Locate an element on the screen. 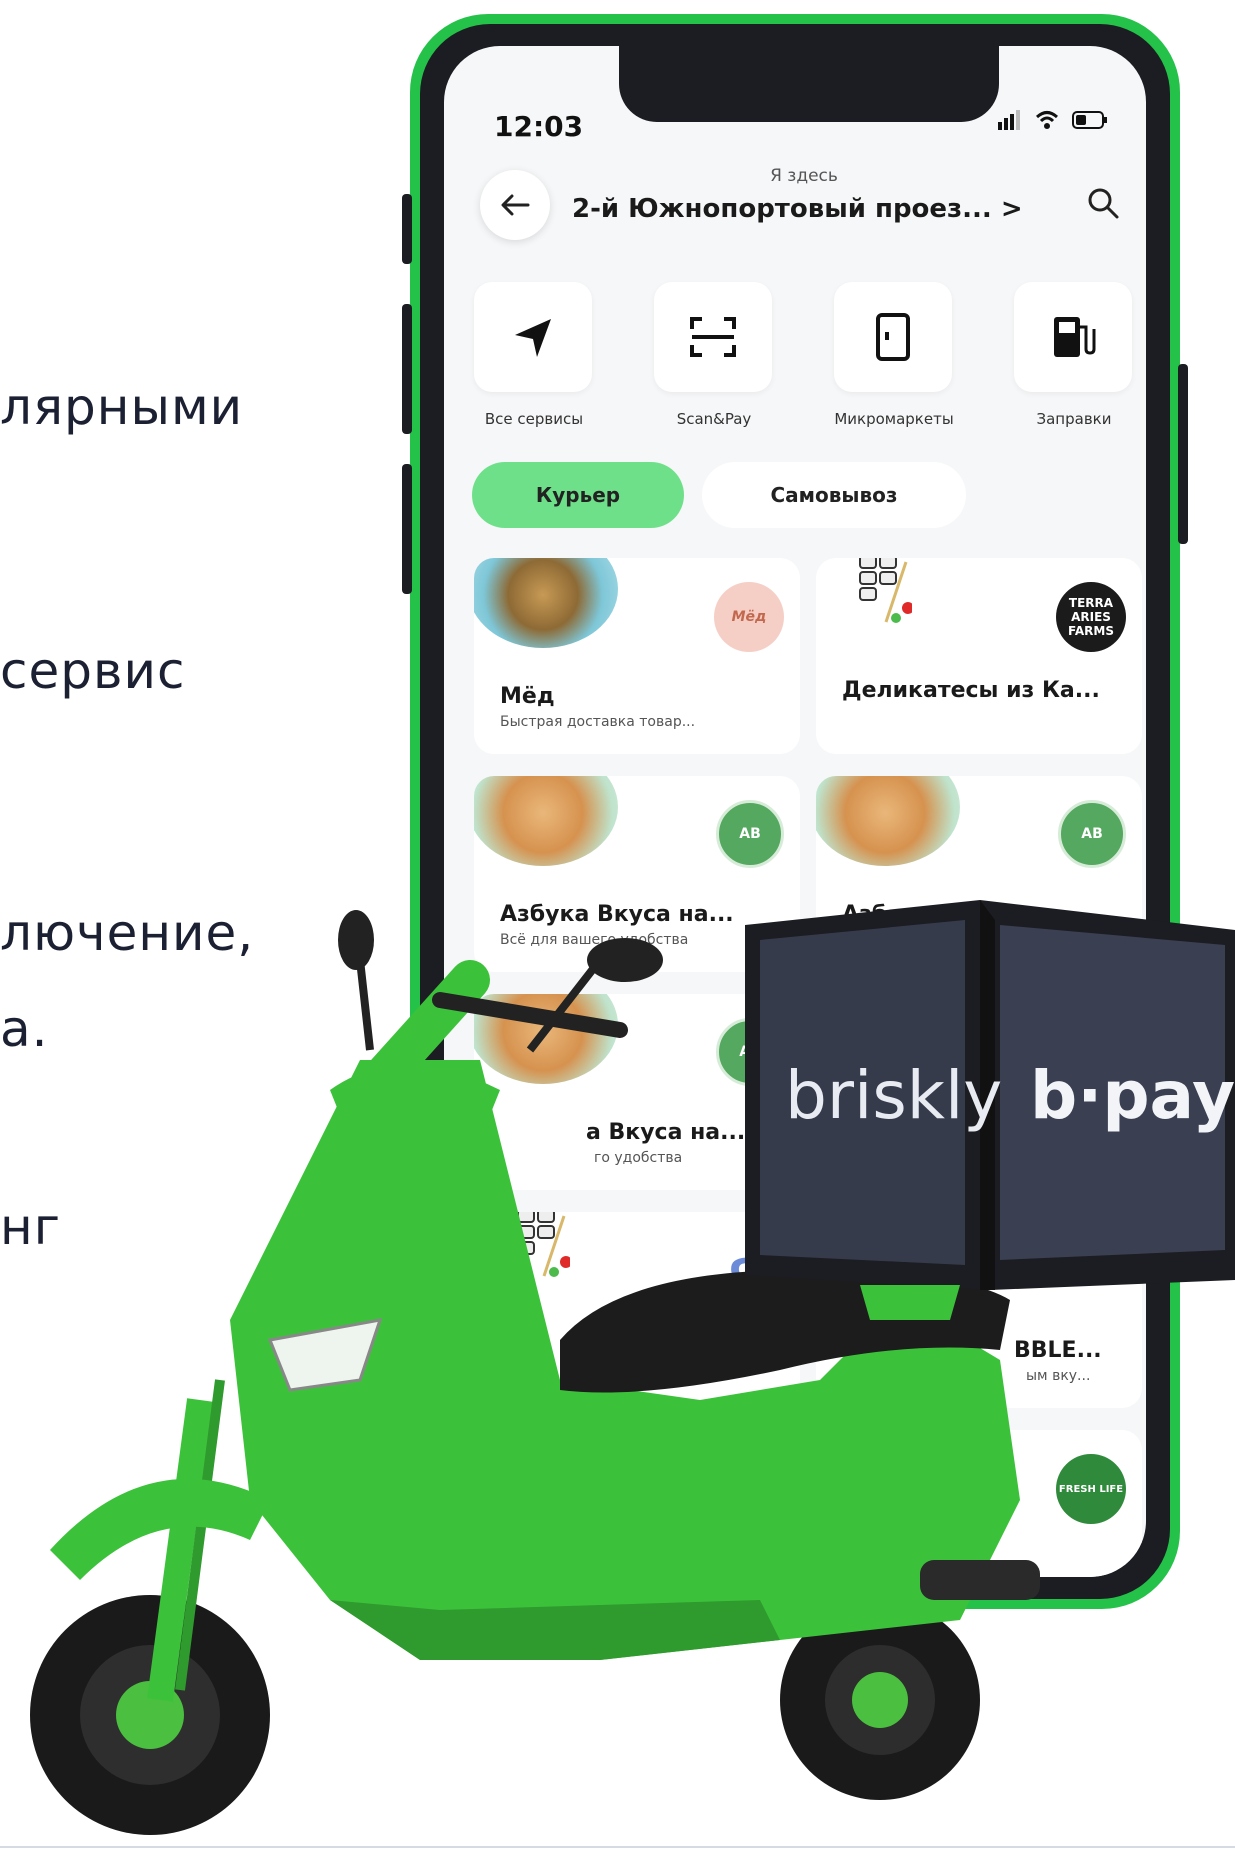 This screenshot has height=1859, width=1235. box-brand-left: briskly is located at coordinates (893, 1095).